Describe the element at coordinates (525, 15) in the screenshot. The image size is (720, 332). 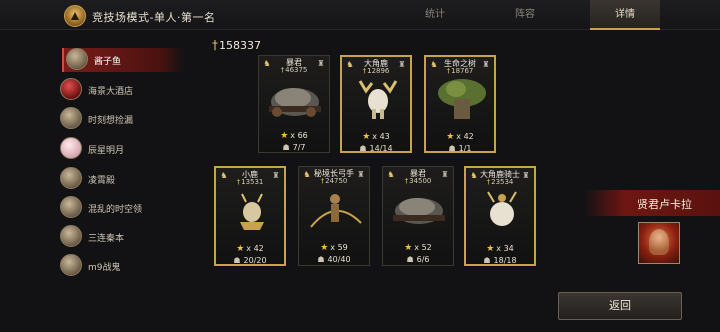
I see `tab-lineup: 阵容` at that location.